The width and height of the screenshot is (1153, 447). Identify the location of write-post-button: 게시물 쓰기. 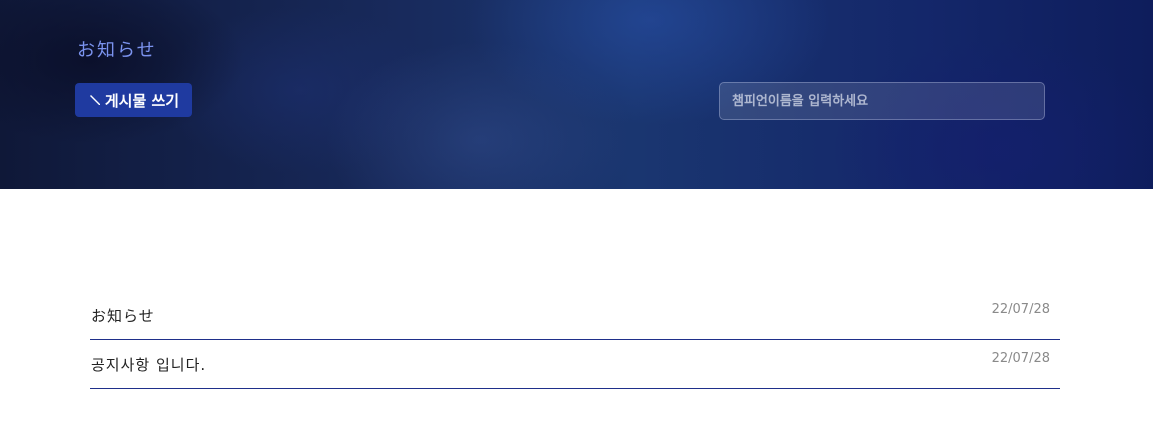
(133, 100).